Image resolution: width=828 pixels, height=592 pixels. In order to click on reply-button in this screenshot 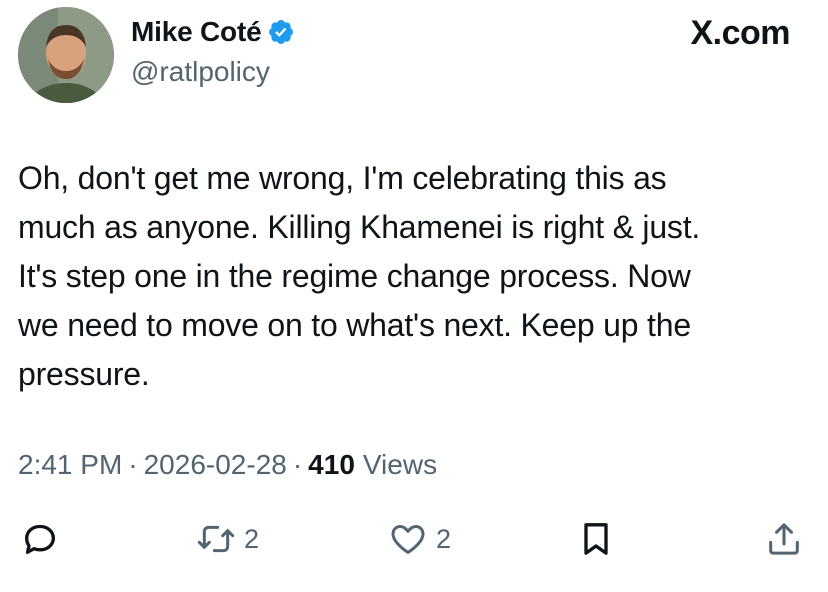, I will do `click(40, 539)`.